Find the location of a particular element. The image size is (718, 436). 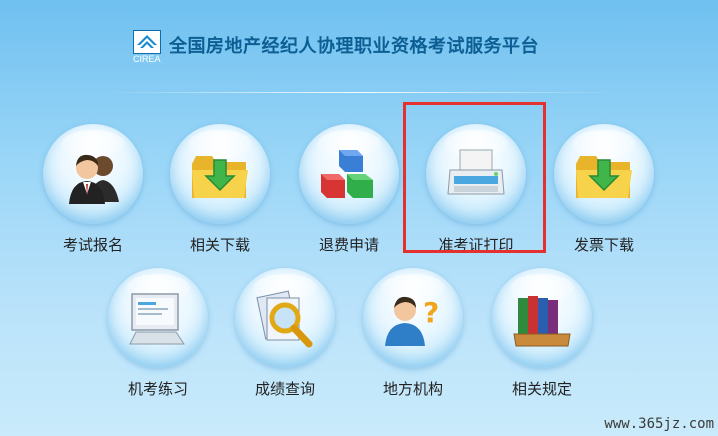

header-divider is located at coordinates (360, 92).